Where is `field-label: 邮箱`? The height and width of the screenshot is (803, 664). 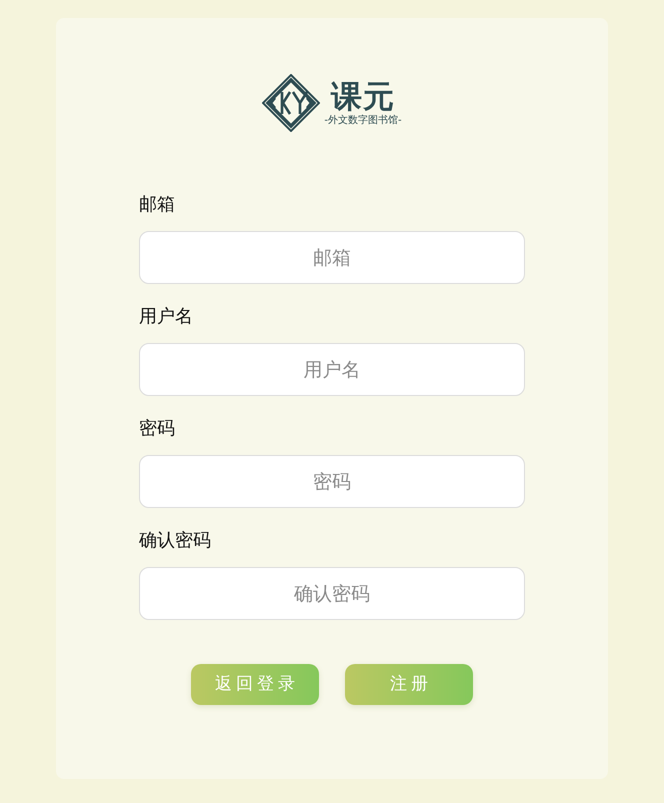
field-label: 邮箱 is located at coordinates (157, 205).